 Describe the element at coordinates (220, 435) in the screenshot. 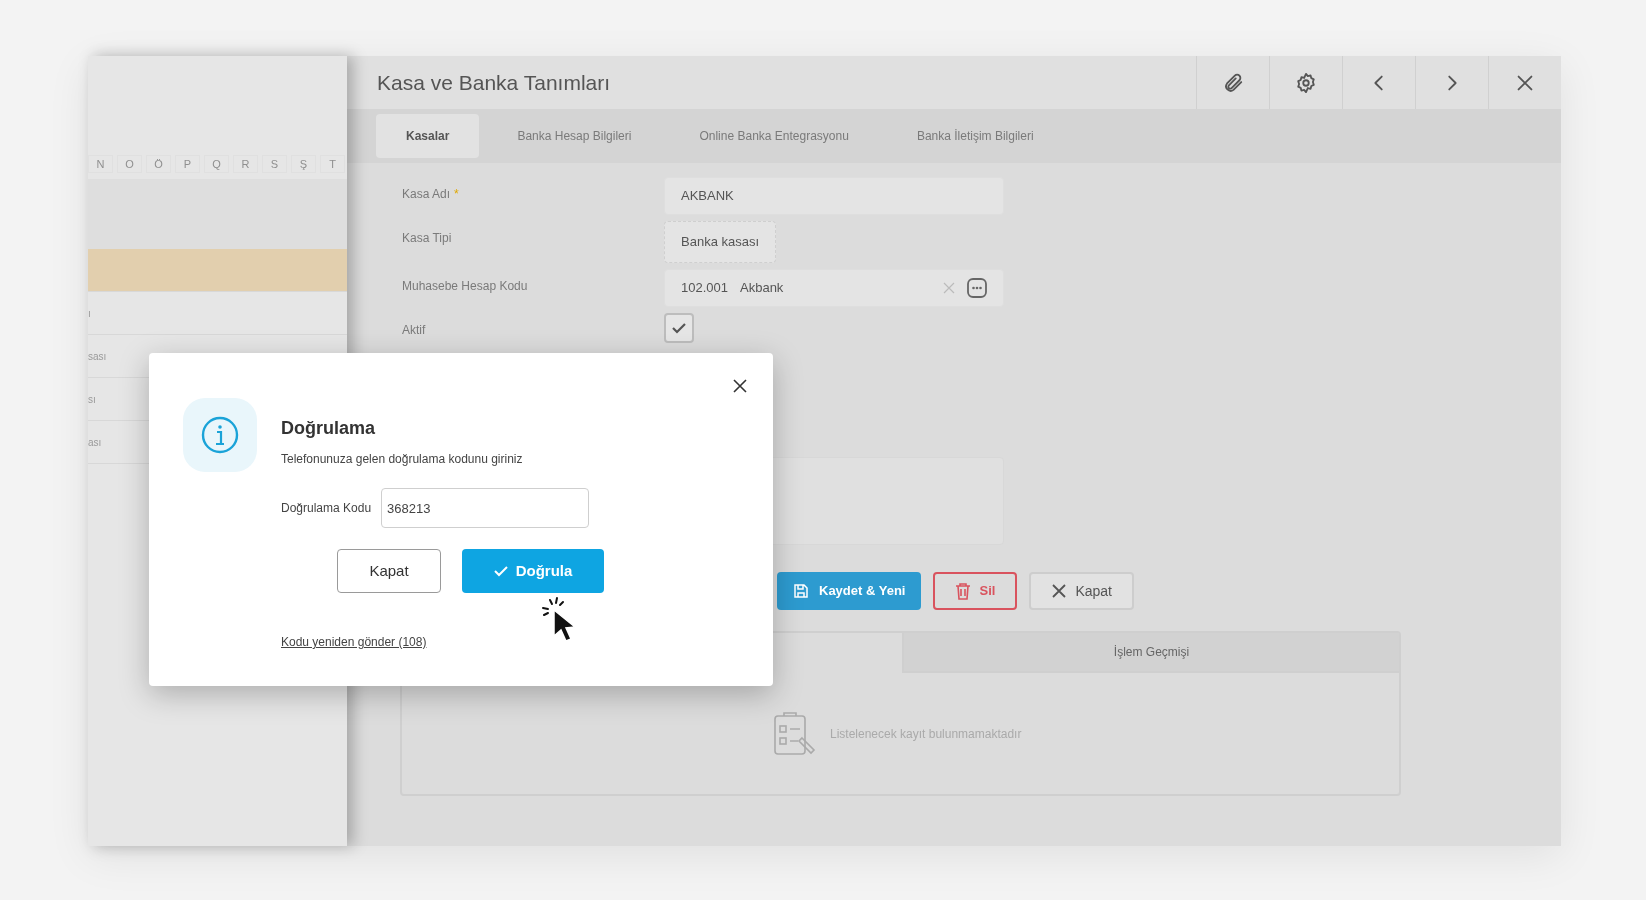

I see `info-icon` at that location.